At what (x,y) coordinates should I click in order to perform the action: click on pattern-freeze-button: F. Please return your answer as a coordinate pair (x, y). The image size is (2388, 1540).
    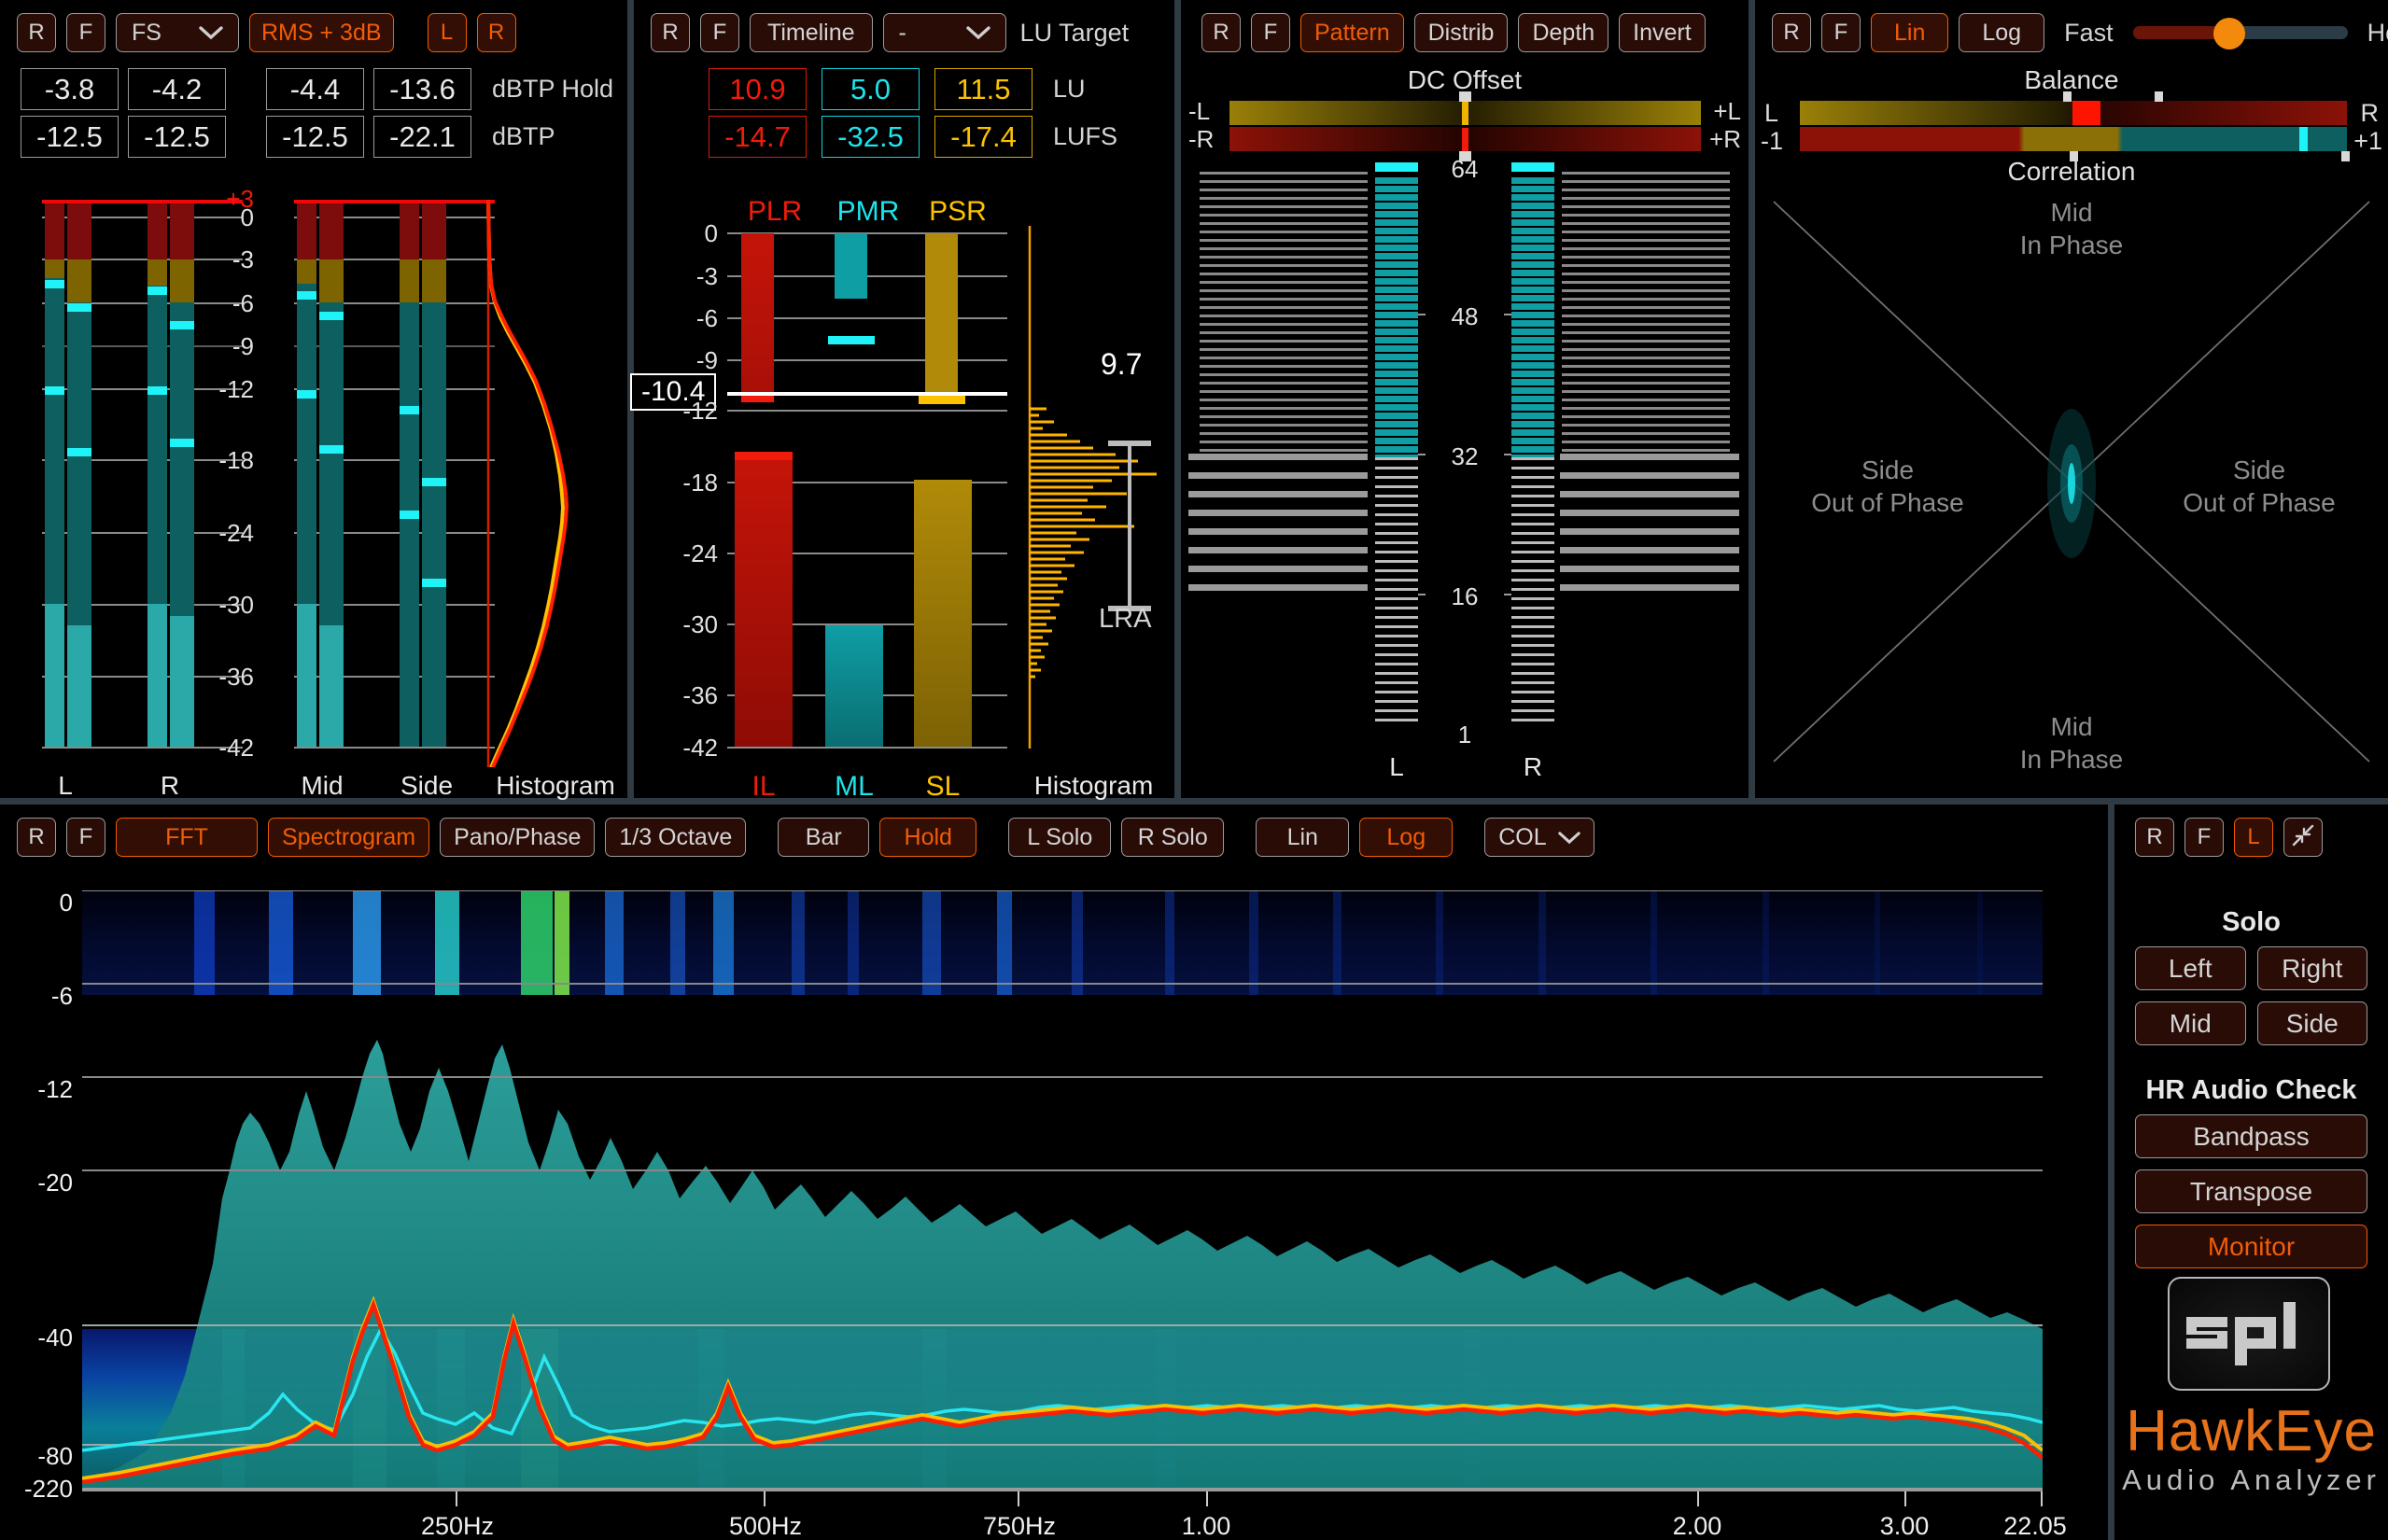
    Looking at the image, I should click on (1270, 32).